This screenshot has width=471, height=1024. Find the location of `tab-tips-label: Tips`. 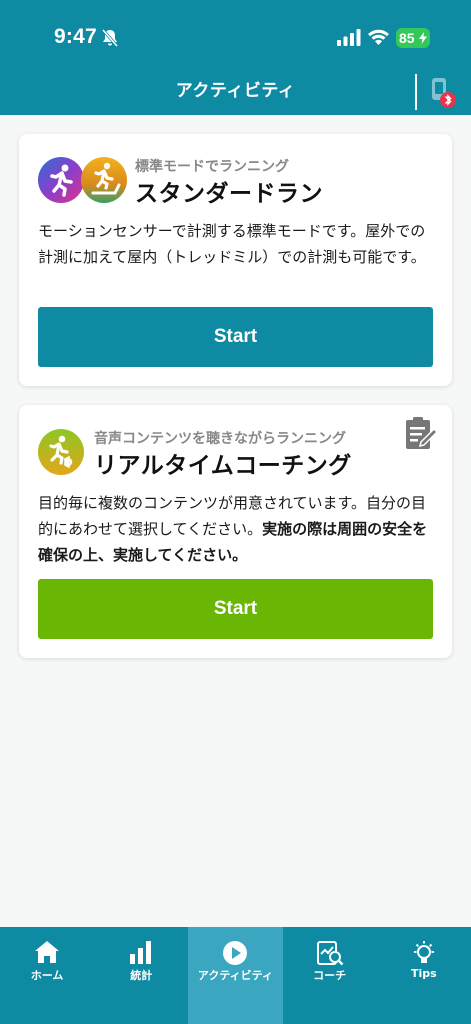

tab-tips-label: Tips is located at coordinates (423, 973).